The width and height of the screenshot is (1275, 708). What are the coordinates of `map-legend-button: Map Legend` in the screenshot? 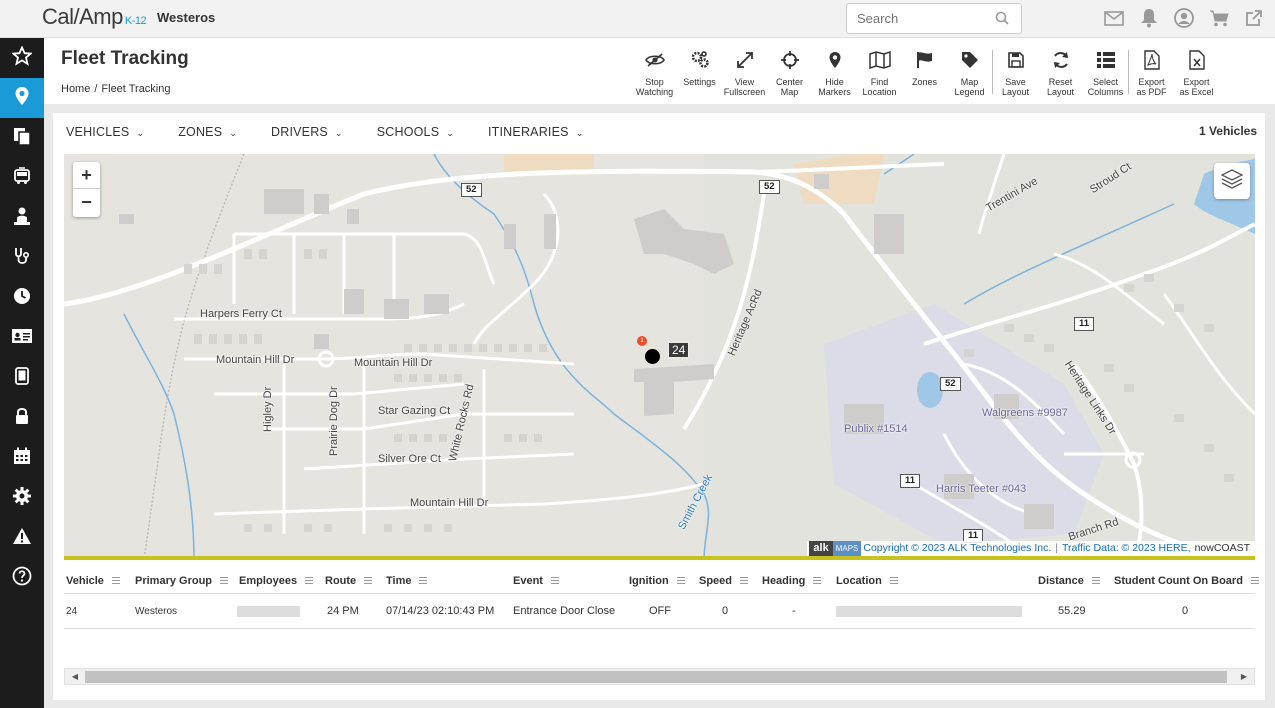 It's located at (969, 73).